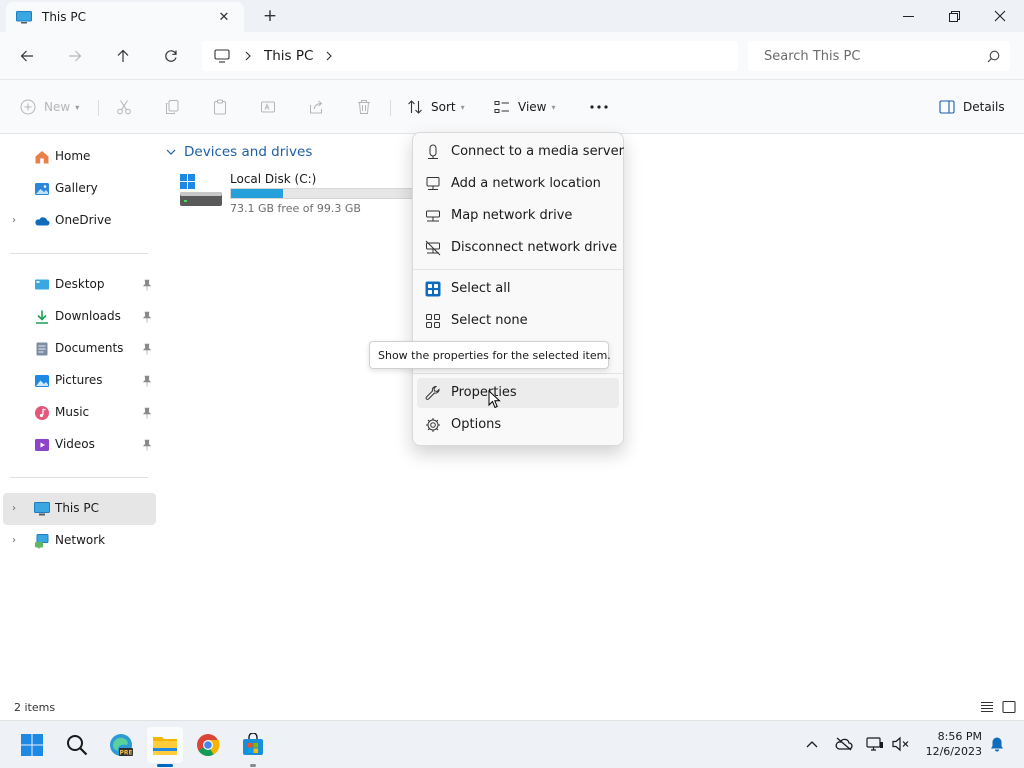 This screenshot has width=1024, height=768. What do you see at coordinates (165, 745) in the screenshot?
I see `file-explorer-button` at bounding box center [165, 745].